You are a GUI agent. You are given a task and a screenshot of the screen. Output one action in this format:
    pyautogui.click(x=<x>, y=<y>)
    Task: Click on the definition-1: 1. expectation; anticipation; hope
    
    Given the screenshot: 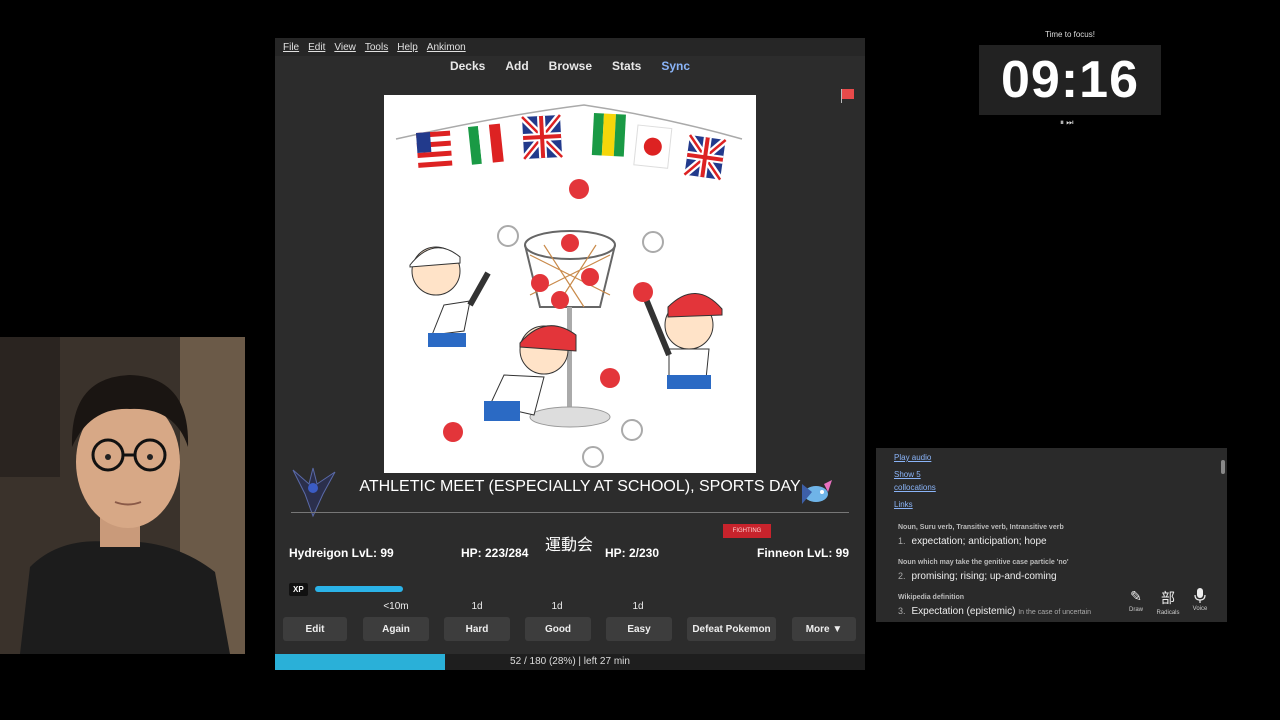 What is the action you would take?
    pyautogui.click(x=972, y=541)
    